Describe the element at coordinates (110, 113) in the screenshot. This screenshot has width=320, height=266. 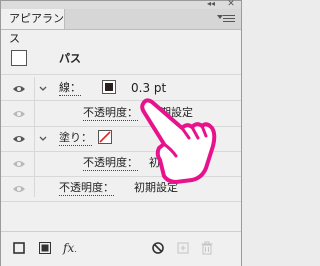
I see `stroke-opacity-label: 不透明度：` at that location.